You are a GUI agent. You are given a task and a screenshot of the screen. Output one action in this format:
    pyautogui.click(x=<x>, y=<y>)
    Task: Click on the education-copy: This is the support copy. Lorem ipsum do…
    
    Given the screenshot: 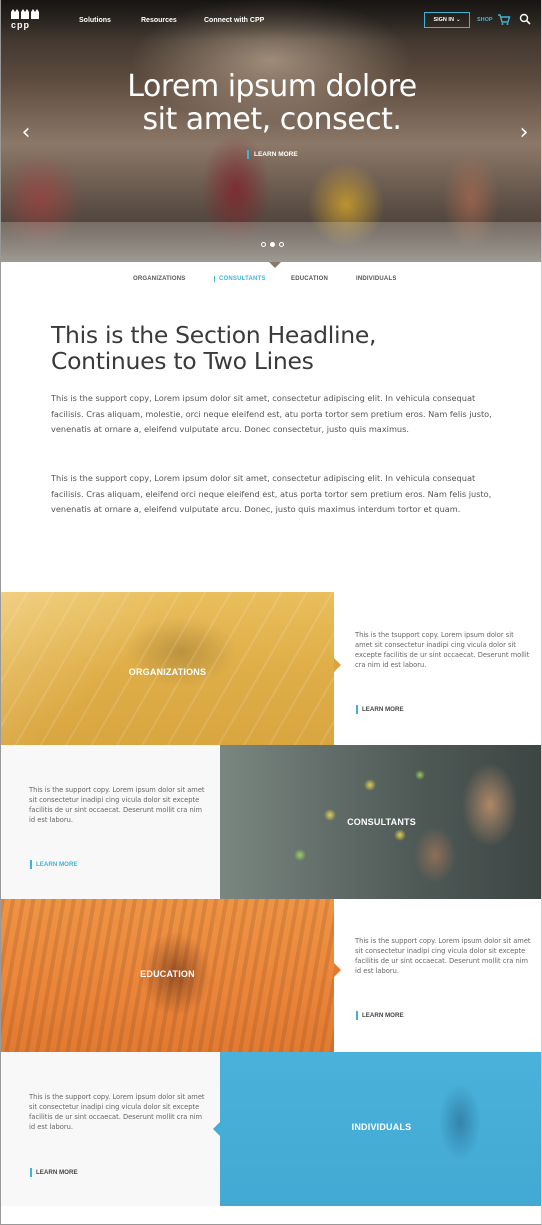 What is the action you would take?
    pyautogui.click(x=443, y=956)
    